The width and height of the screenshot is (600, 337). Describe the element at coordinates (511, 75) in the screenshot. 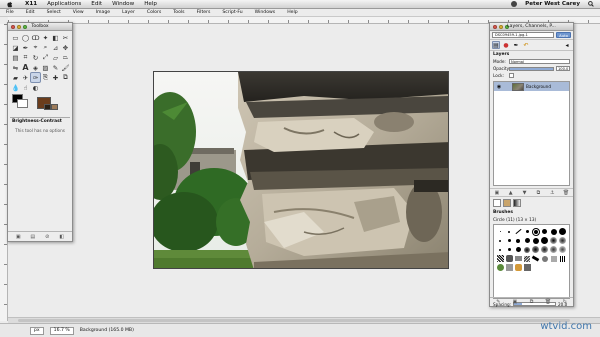

I see `lock-alpha-checkbox` at that location.